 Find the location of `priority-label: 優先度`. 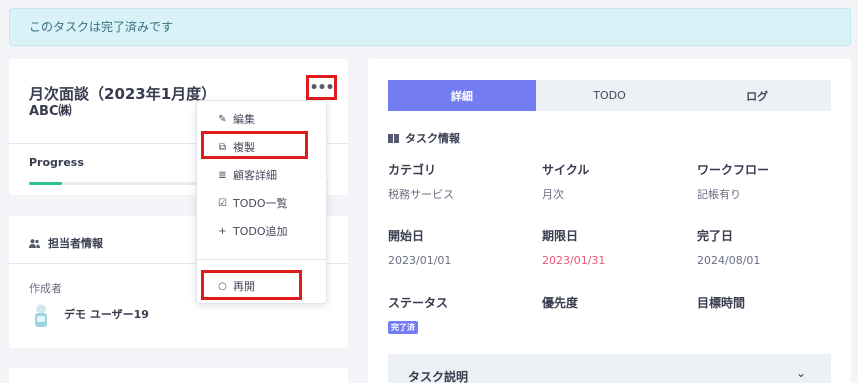

priority-label: 優先度 is located at coordinates (560, 303).